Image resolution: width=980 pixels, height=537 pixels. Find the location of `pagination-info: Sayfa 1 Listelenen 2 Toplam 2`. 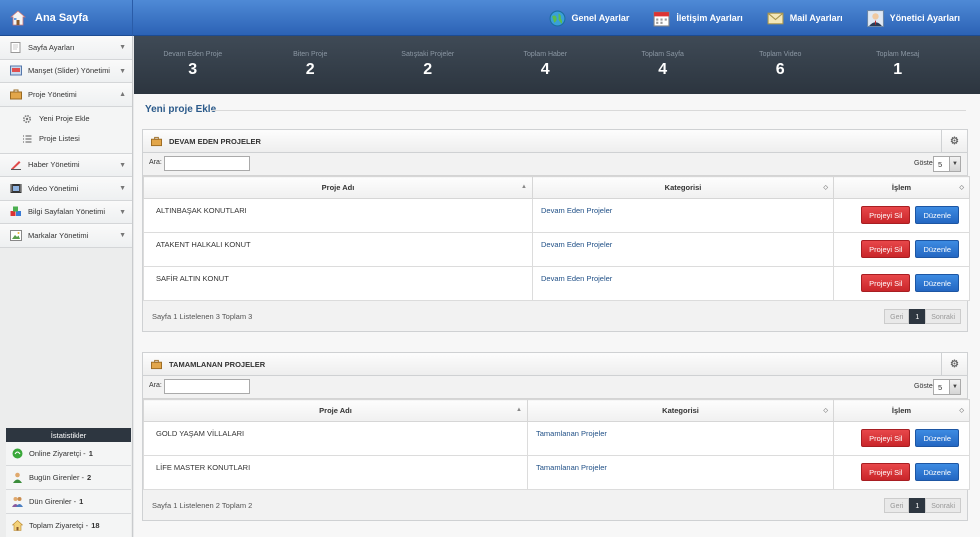

pagination-info: Sayfa 1 Listelenen 2 Toplam 2 is located at coordinates (202, 505).